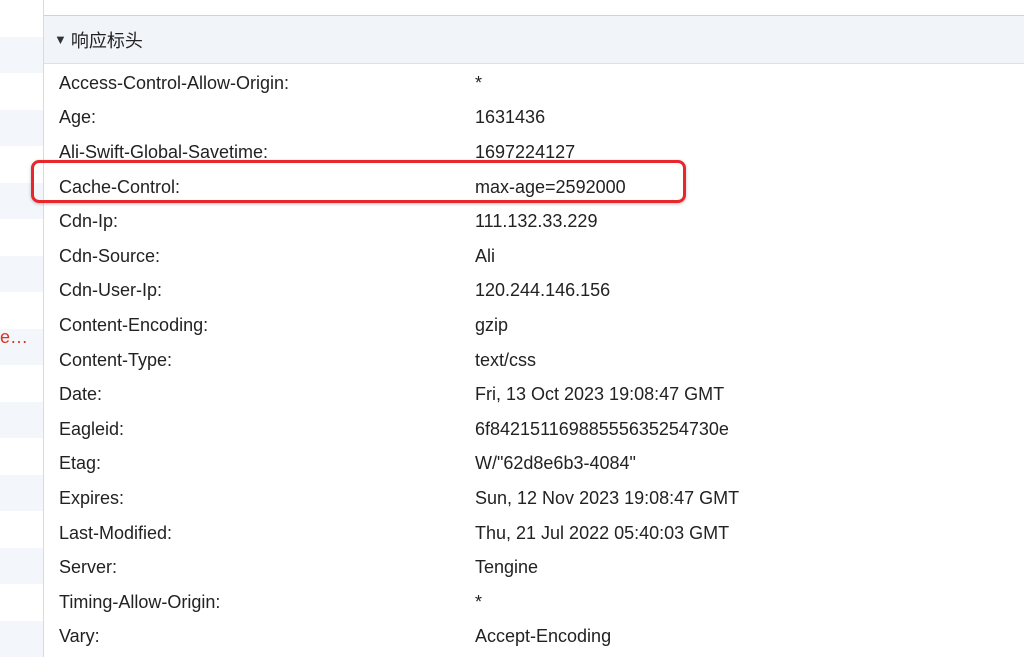 The height and width of the screenshot is (657, 1024). What do you see at coordinates (534, 325) in the screenshot?
I see `header-row: Content-Encoding: gzip` at bounding box center [534, 325].